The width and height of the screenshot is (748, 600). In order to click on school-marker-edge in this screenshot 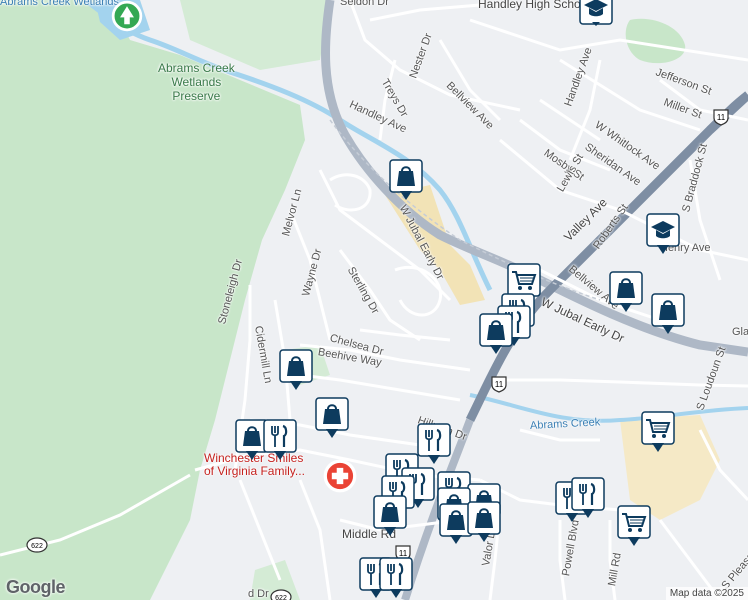, I will do `click(744, 142)`.